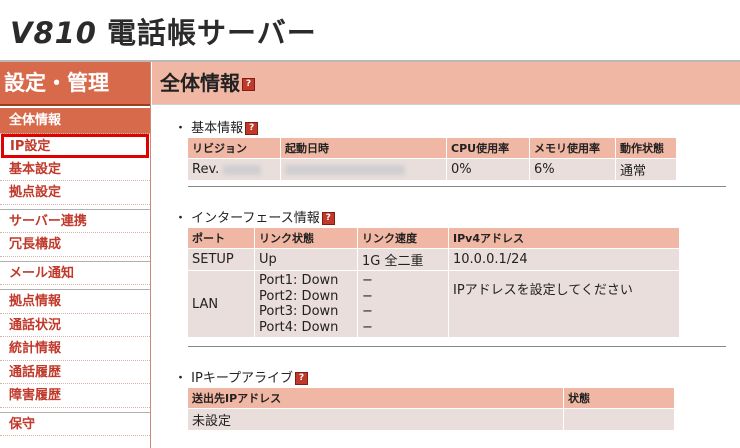  Describe the element at coordinates (75, 349) in the screenshot. I see `sidebar-item-statistics: 統計情報` at that location.